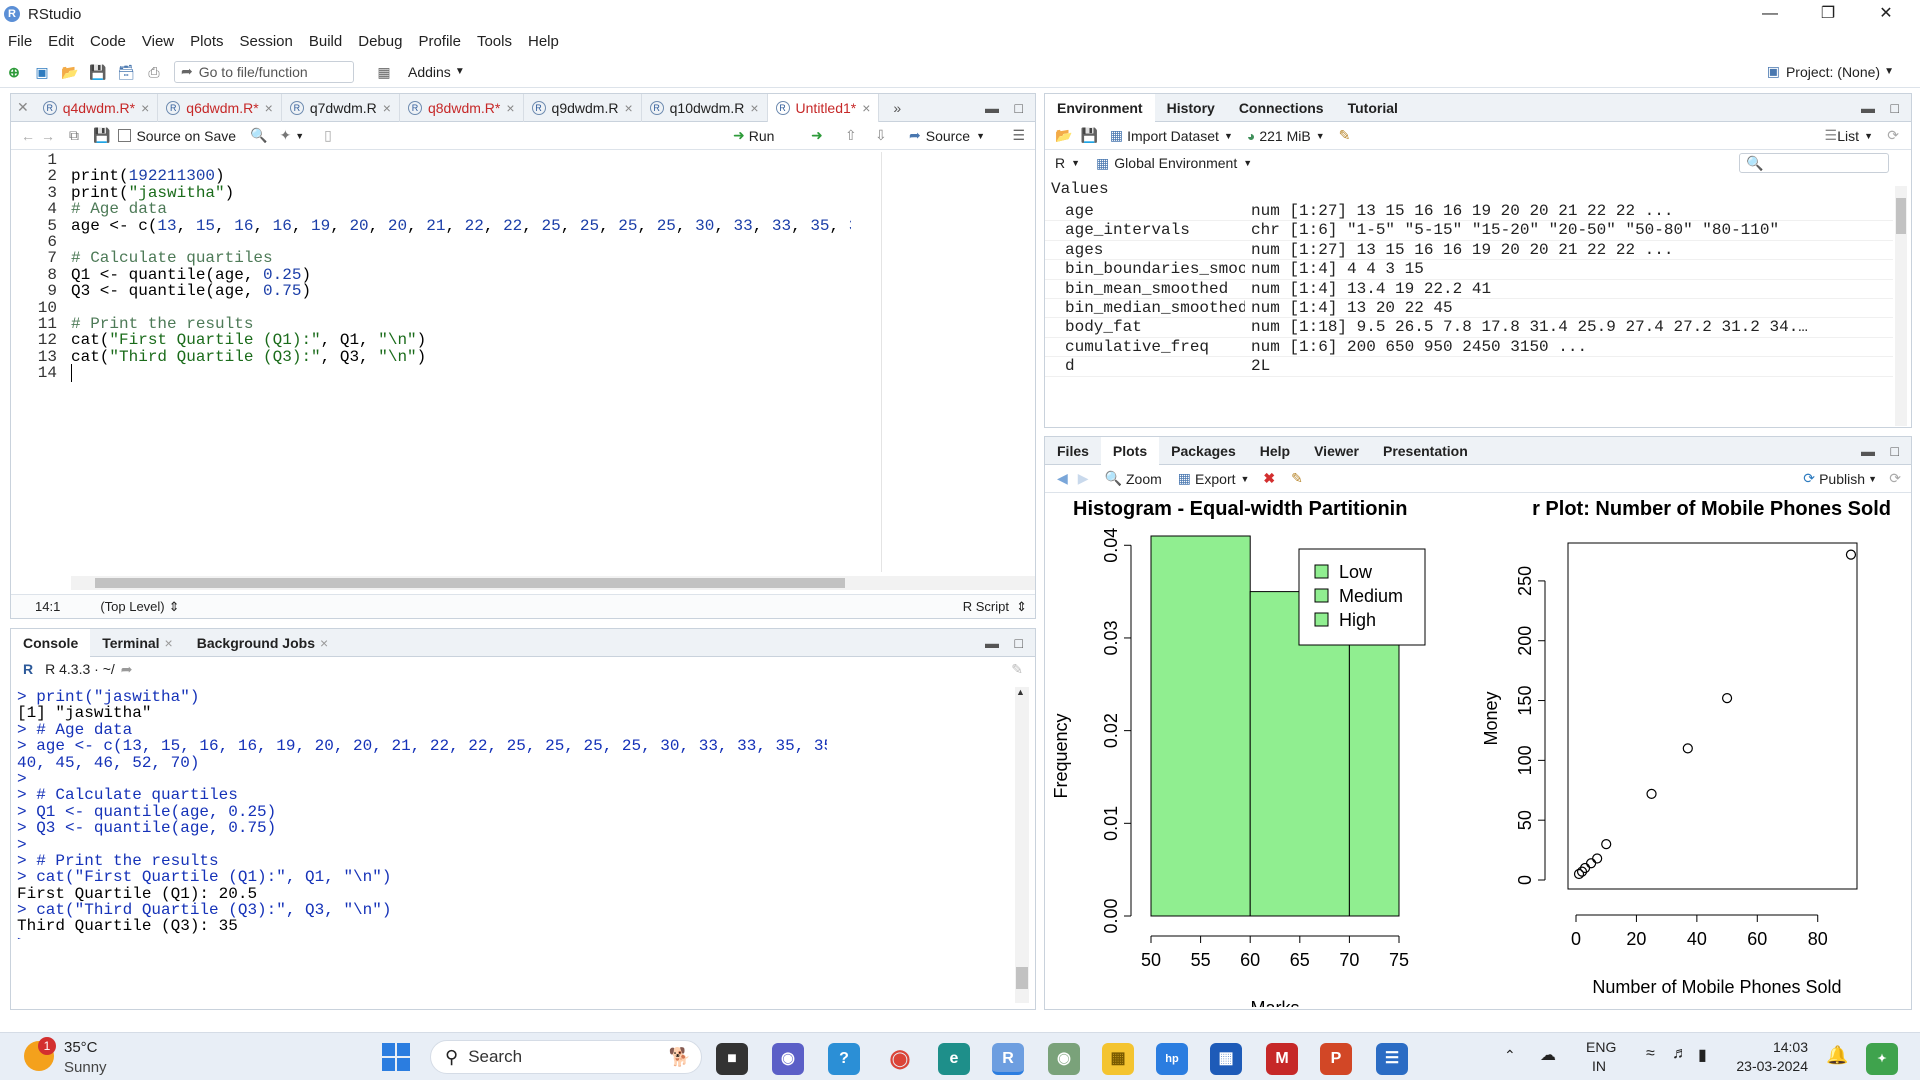 The image size is (1920, 1080). What do you see at coordinates (897, 108) in the screenshot?
I see `more-tabs-icon: »` at bounding box center [897, 108].